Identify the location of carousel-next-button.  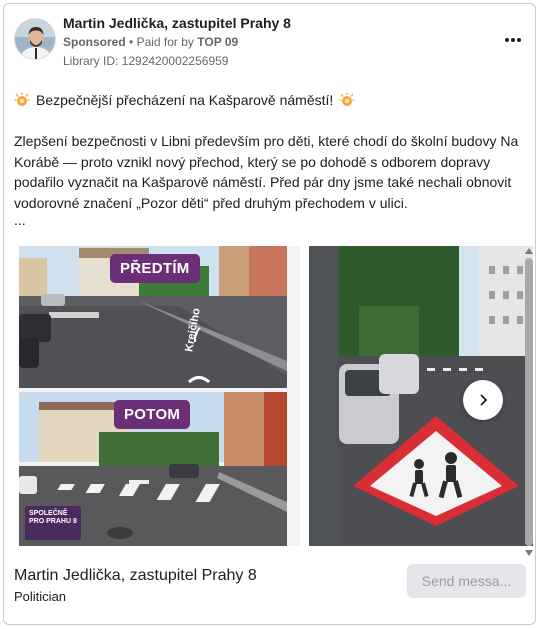
(483, 400).